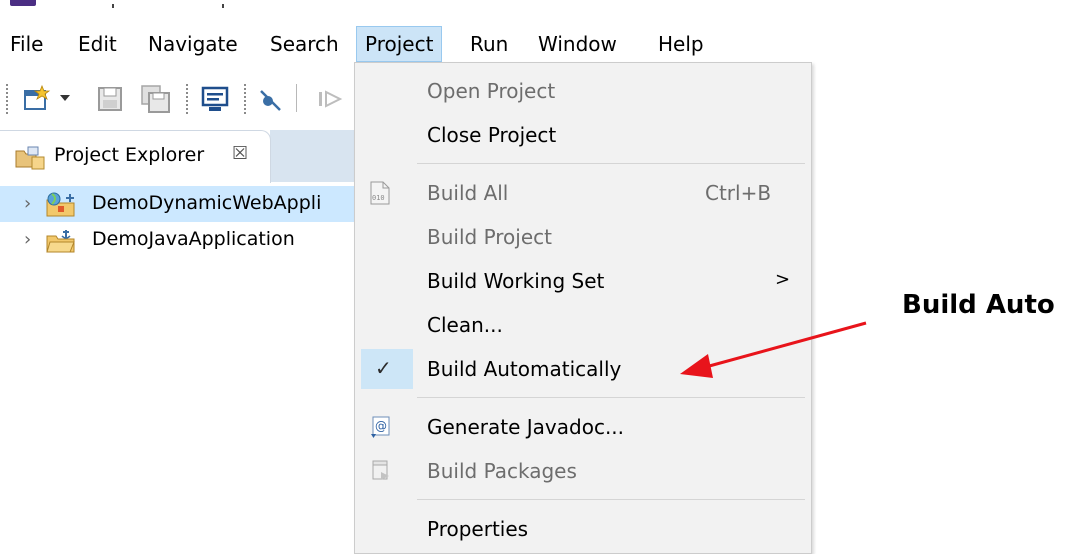 This screenshot has width=1073, height=554. Describe the element at coordinates (978, 305) in the screenshot. I see `annotation-label: Build Auto` at that location.